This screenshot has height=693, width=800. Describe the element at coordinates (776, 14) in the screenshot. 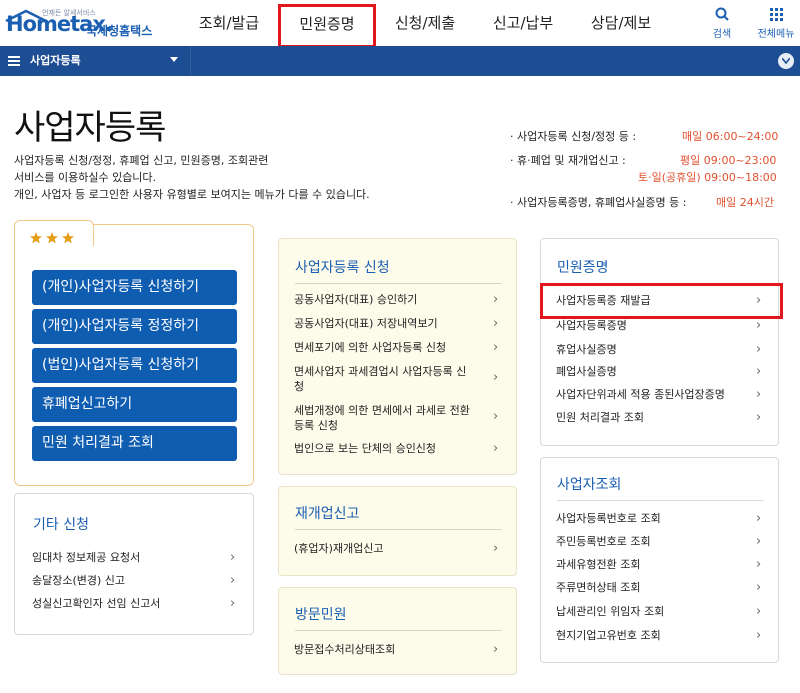

I see `grid-menu-icon` at that location.